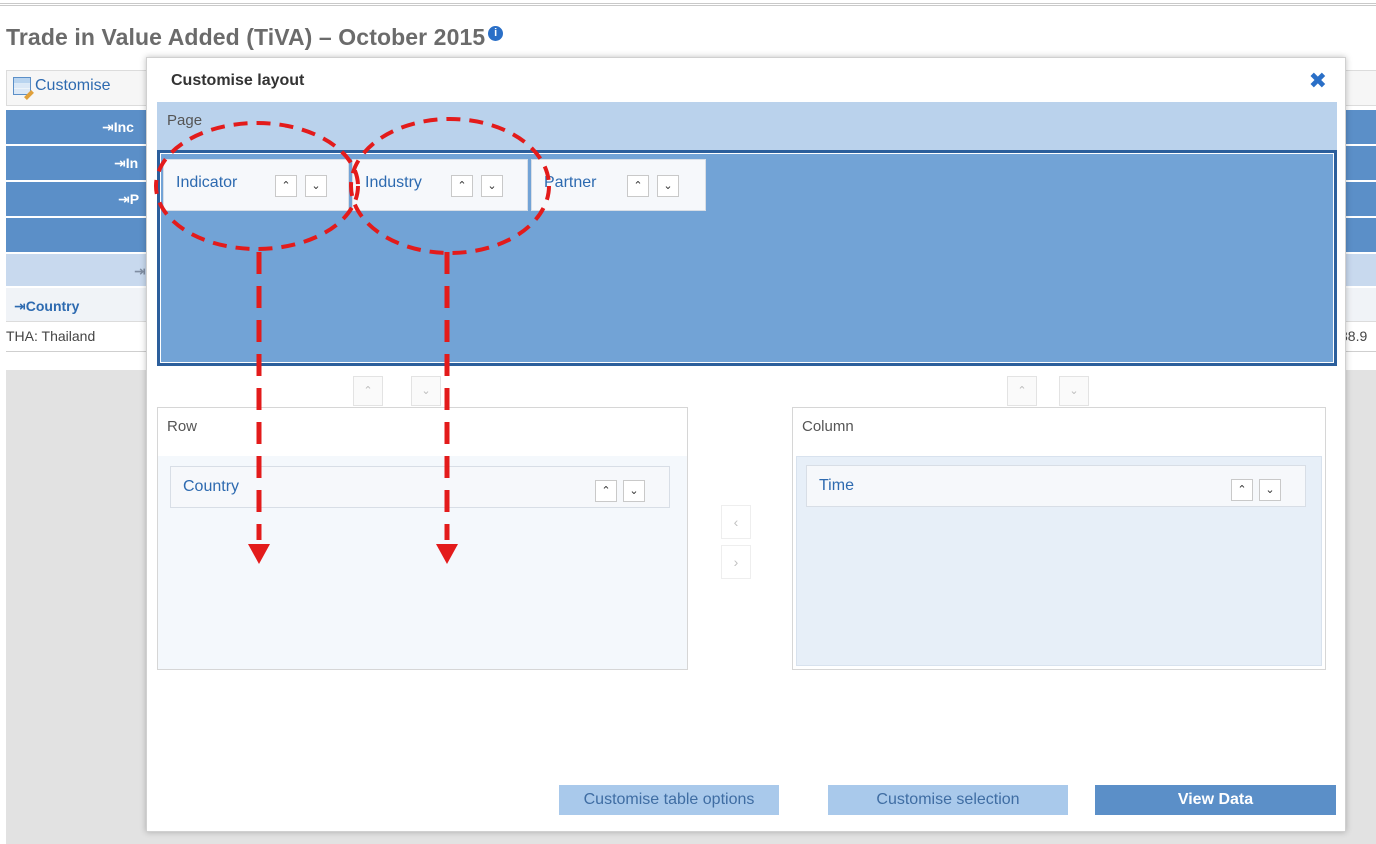 Image resolution: width=1376 pixels, height=844 pixels. I want to click on row-drop-area: Country ⌃ ⌄, so click(422, 562).